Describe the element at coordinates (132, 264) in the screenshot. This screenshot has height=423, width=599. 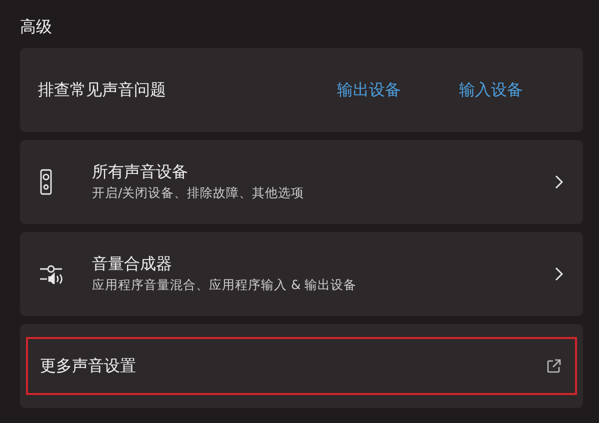
I see `card-title: 音量合成器` at that location.